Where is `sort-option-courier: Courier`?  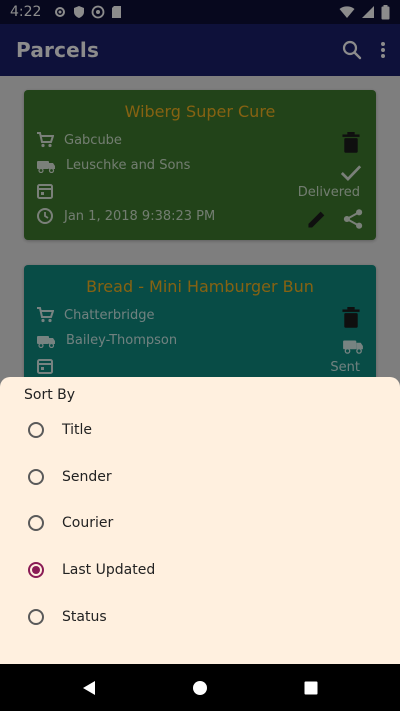 sort-option-courier: Courier is located at coordinates (70, 523).